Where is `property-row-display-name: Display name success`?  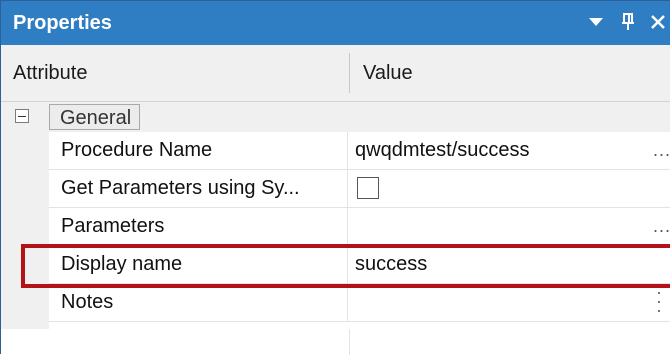 property-row-display-name: Display name success is located at coordinates (359, 265).